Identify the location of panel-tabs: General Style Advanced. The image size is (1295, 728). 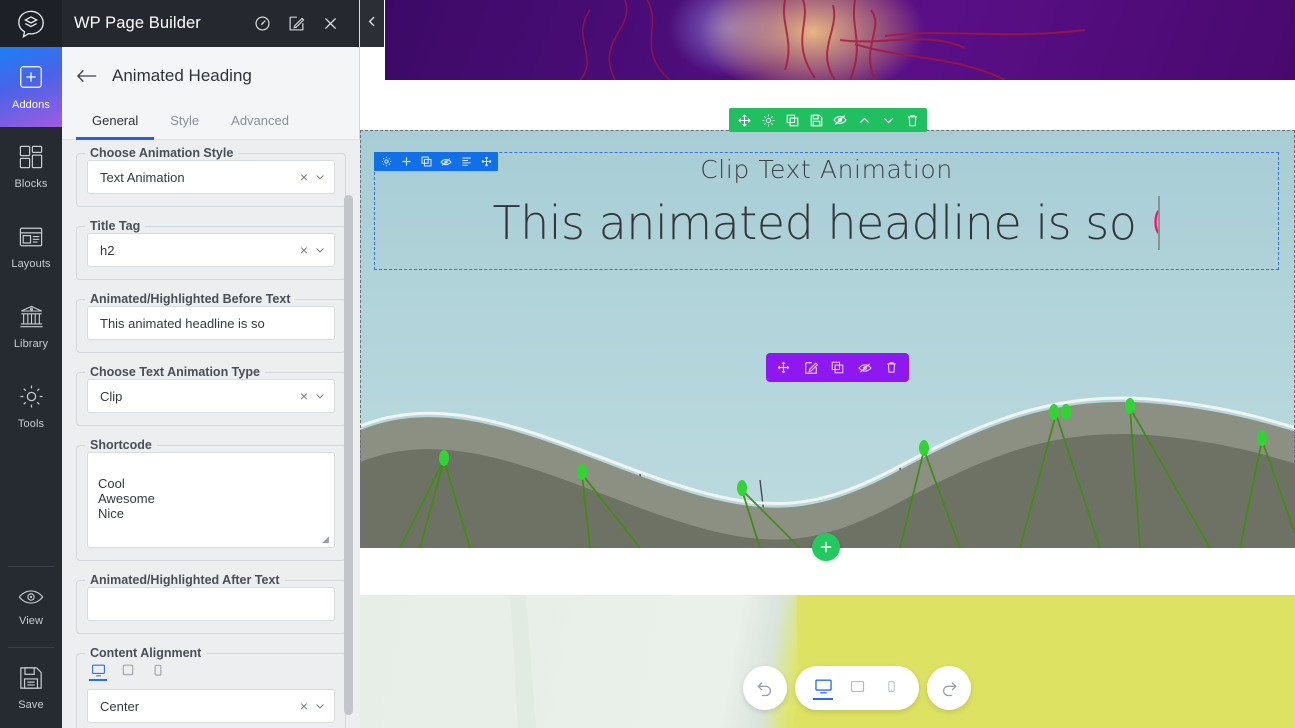
(210, 122).